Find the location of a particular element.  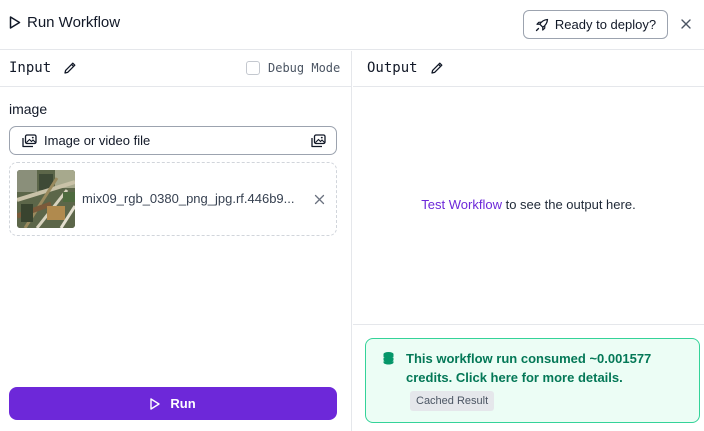

page-title: Run Workflow is located at coordinates (74, 22).